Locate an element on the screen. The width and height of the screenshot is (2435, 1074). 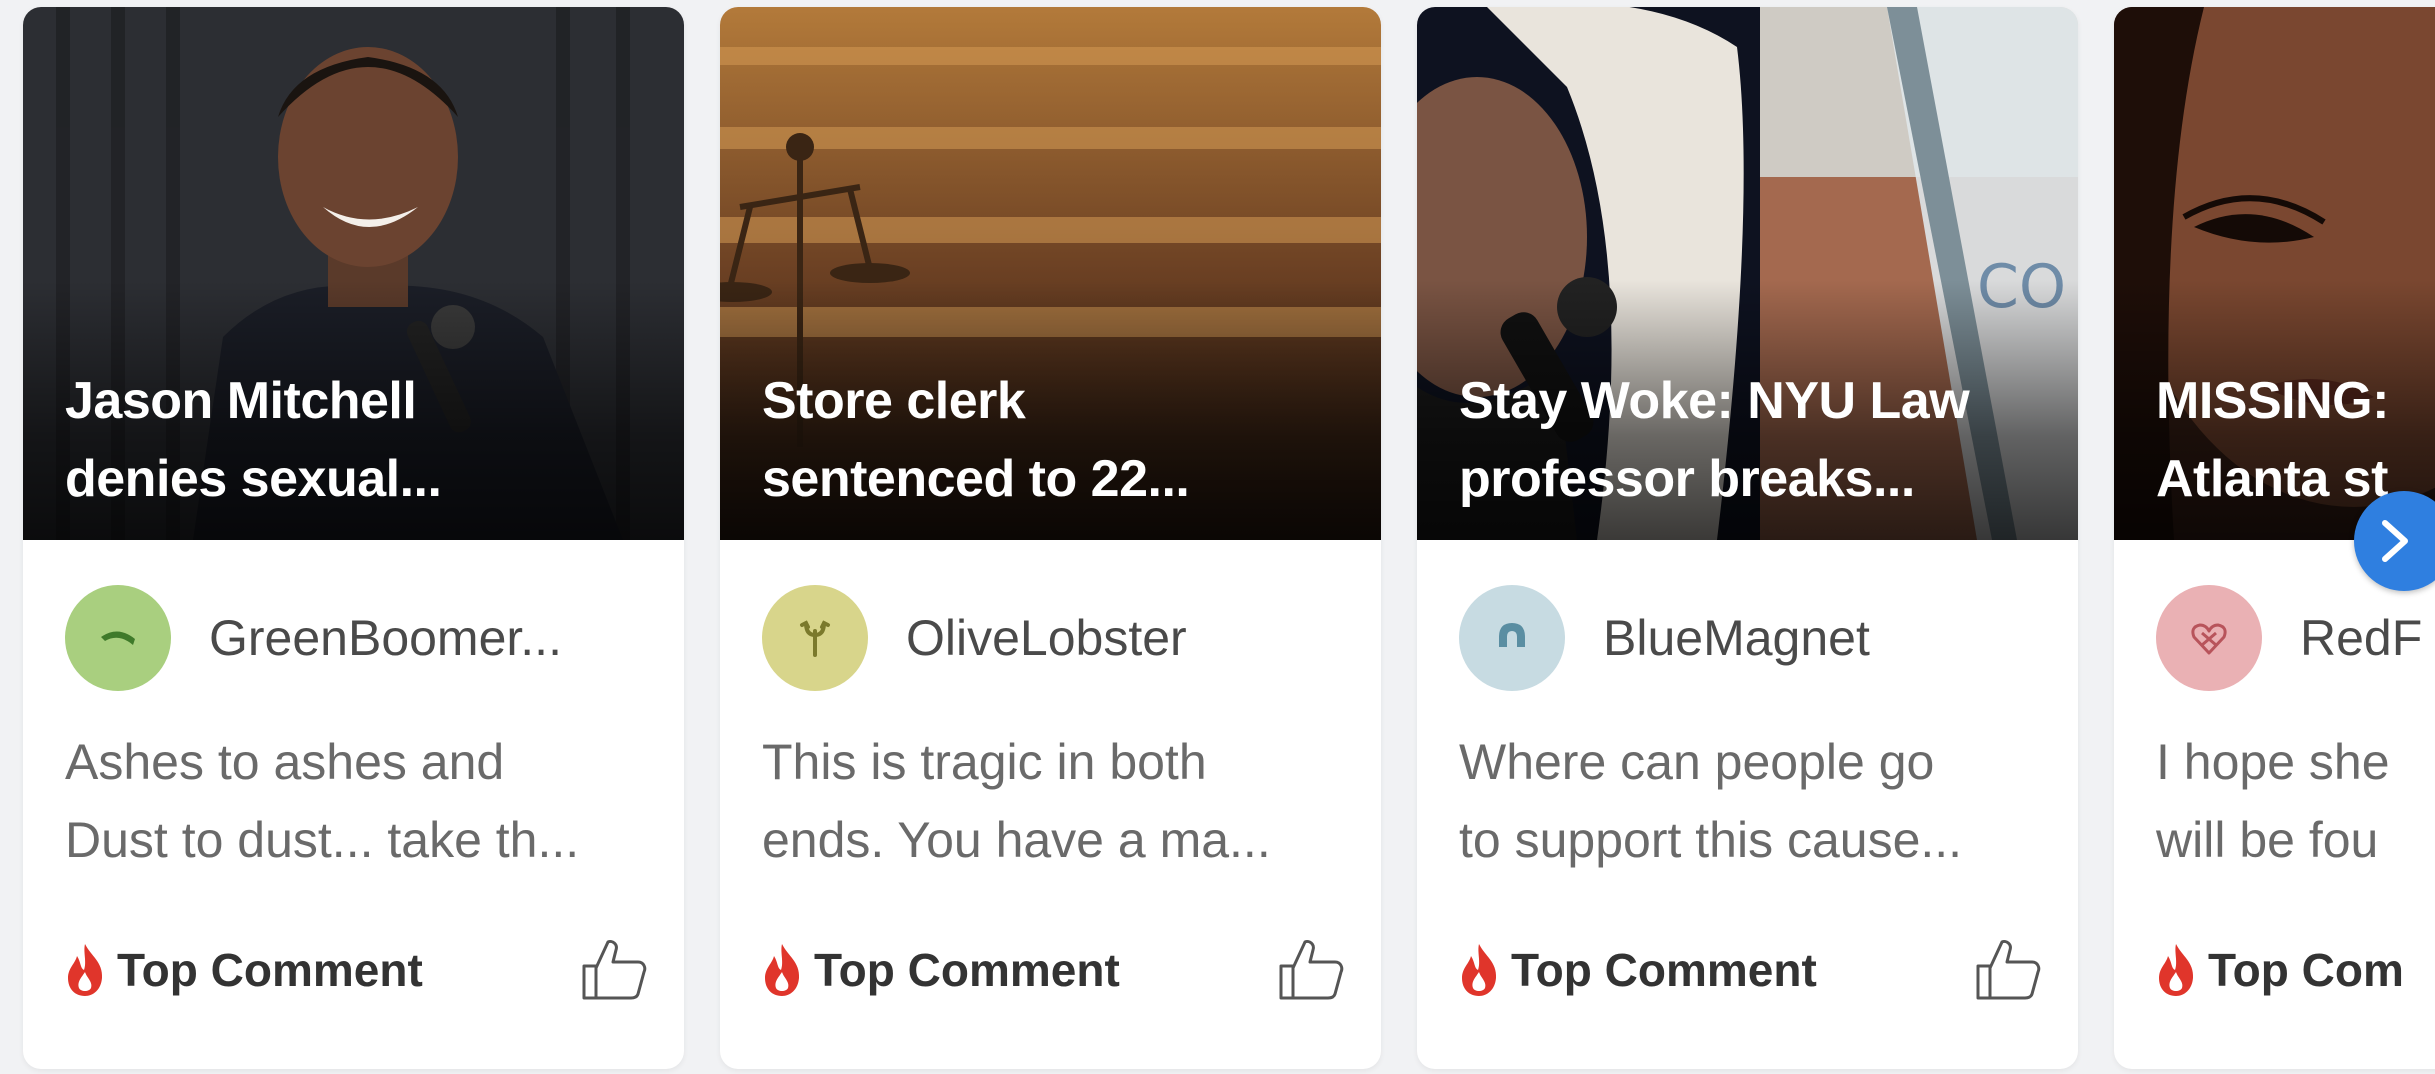
author-name: OliveLobster is located at coordinates (1046, 638).